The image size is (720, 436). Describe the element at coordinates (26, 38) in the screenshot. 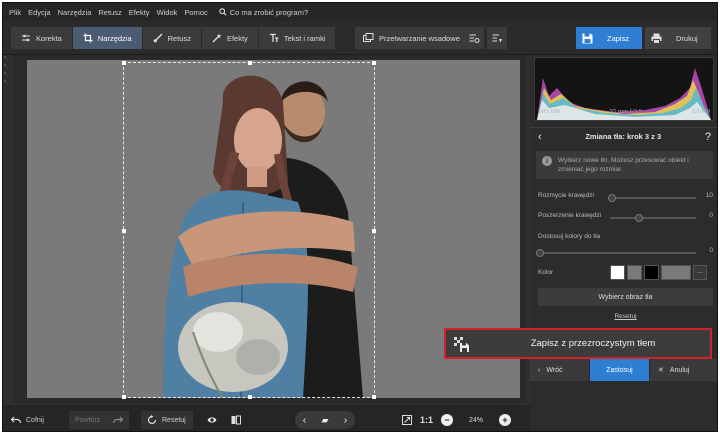

I see `sliders-icon` at that location.